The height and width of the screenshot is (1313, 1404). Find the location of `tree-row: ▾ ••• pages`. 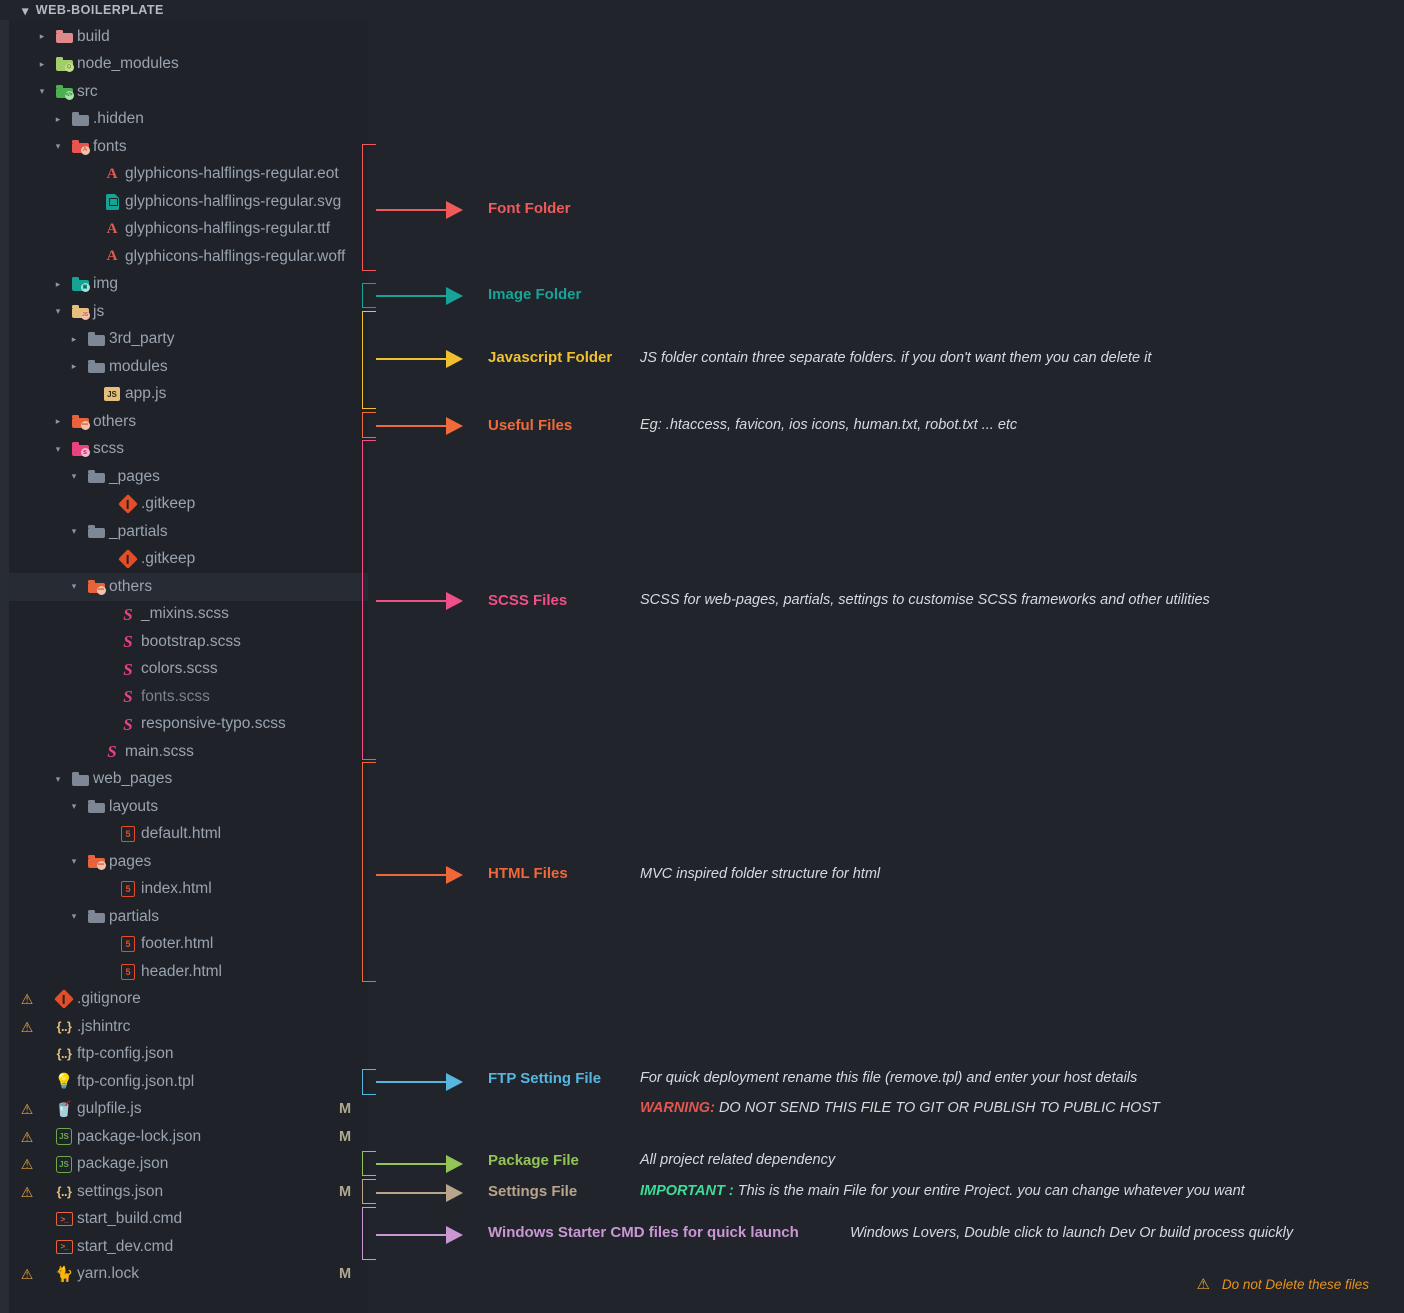

tree-row: ▾ ••• pages is located at coordinates (188, 862).